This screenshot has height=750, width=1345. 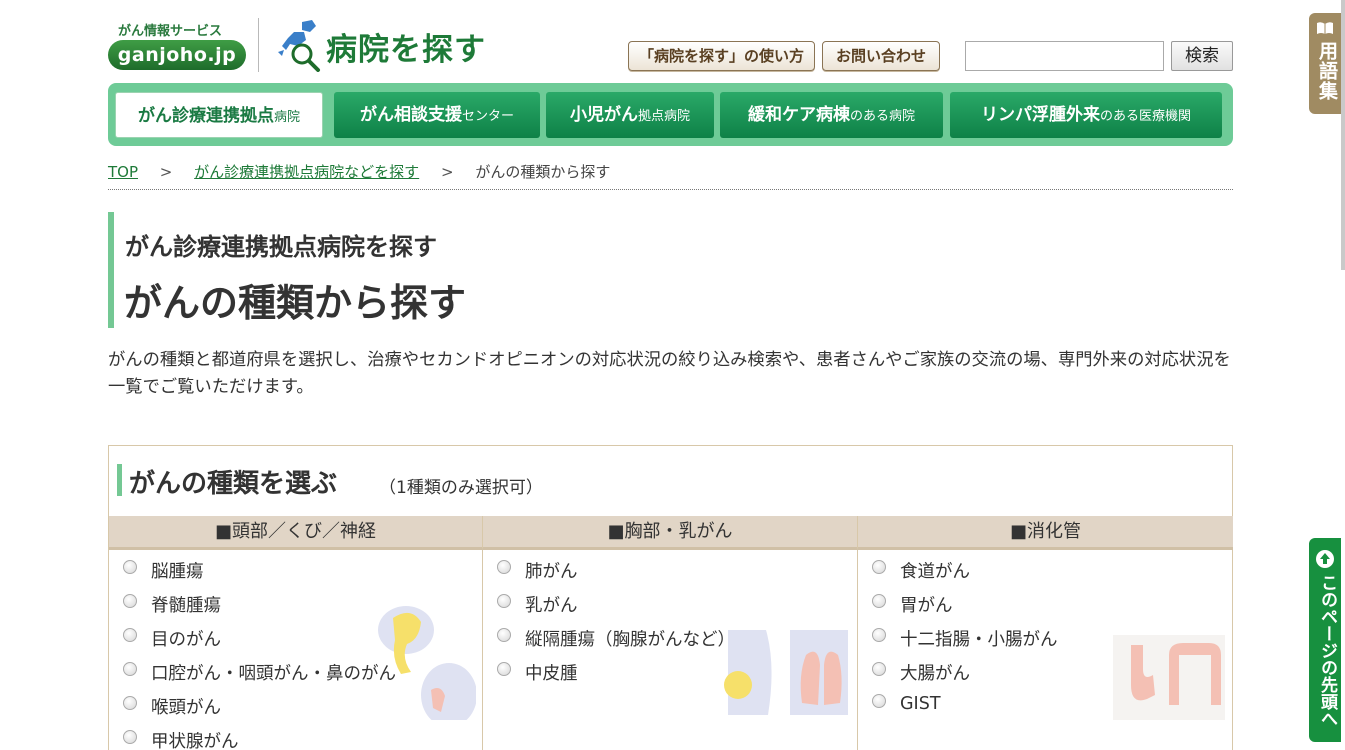 What do you see at coordinates (410, 115) in the screenshot?
I see `tab-label: がん相談支援` at bounding box center [410, 115].